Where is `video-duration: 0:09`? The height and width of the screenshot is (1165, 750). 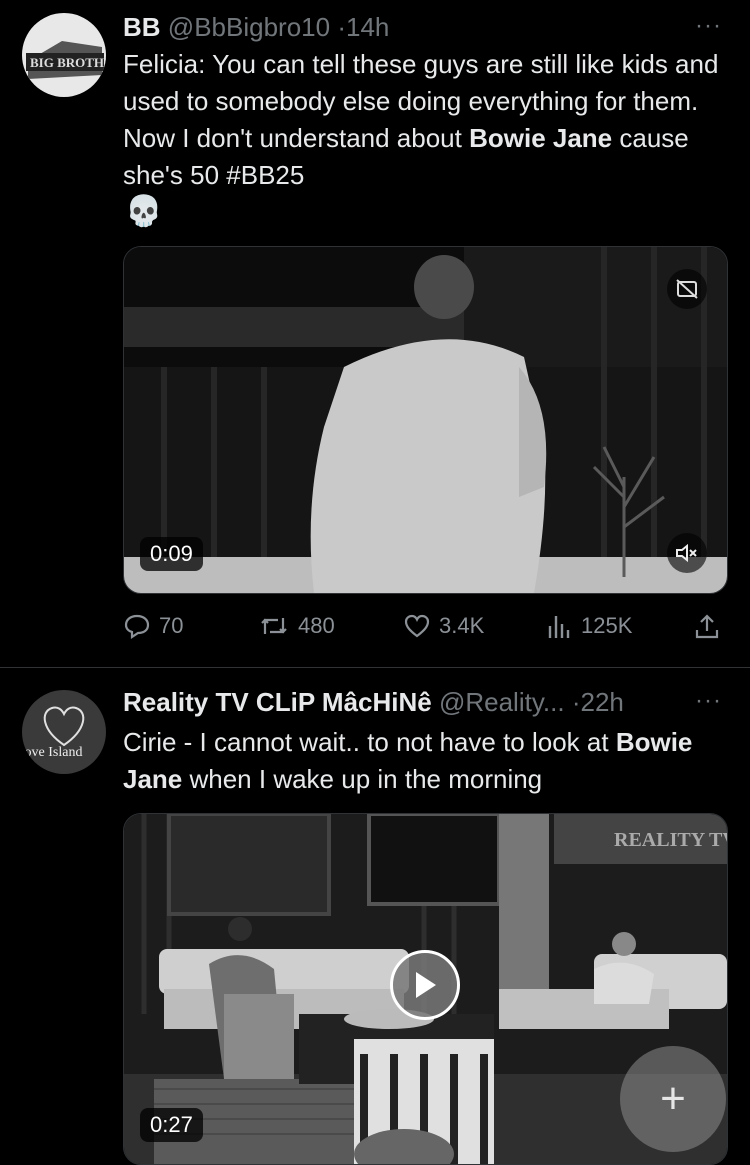
video-duration: 0:09 is located at coordinates (171, 554).